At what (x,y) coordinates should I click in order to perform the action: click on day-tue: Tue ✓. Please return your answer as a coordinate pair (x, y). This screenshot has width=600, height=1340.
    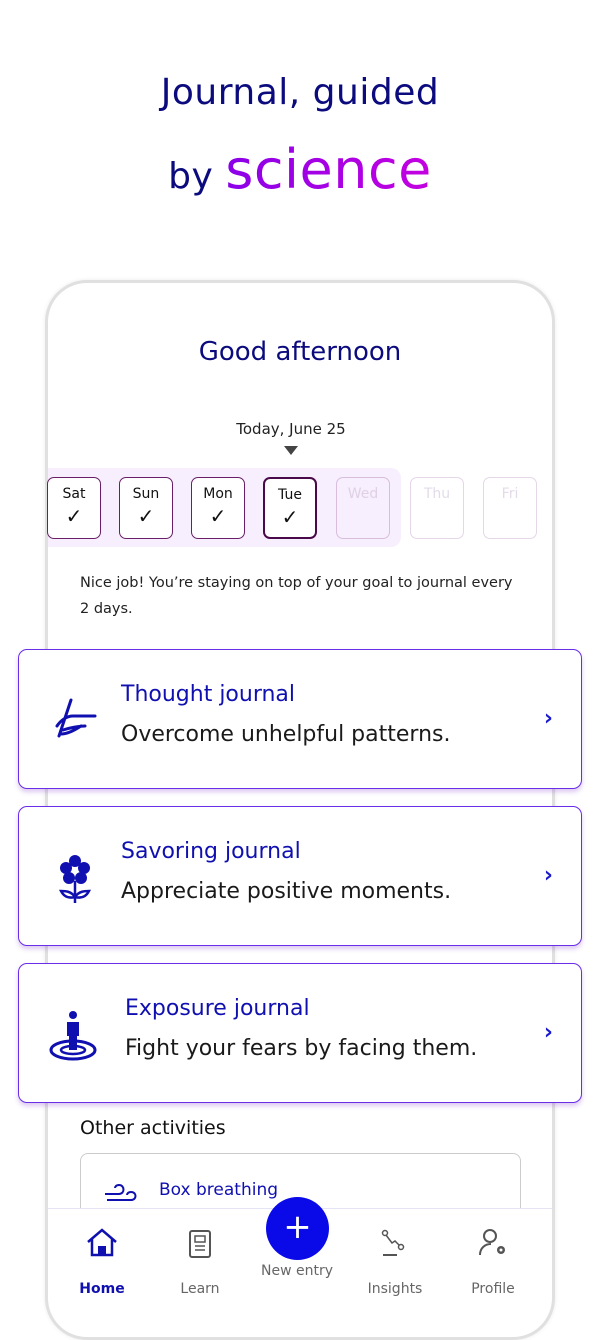
    Looking at the image, I should click on (290, 508).